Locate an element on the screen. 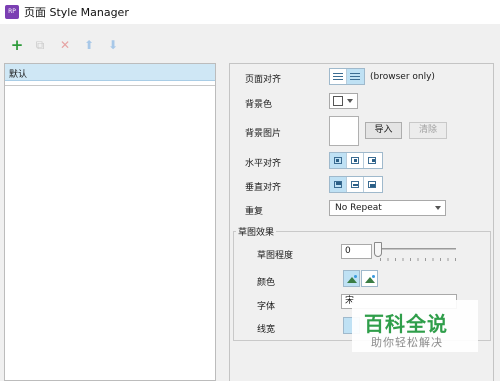 The width and height of the screenshot is (500, 381). browser-only-note: (browser only) is located at coordinates (402, 77).